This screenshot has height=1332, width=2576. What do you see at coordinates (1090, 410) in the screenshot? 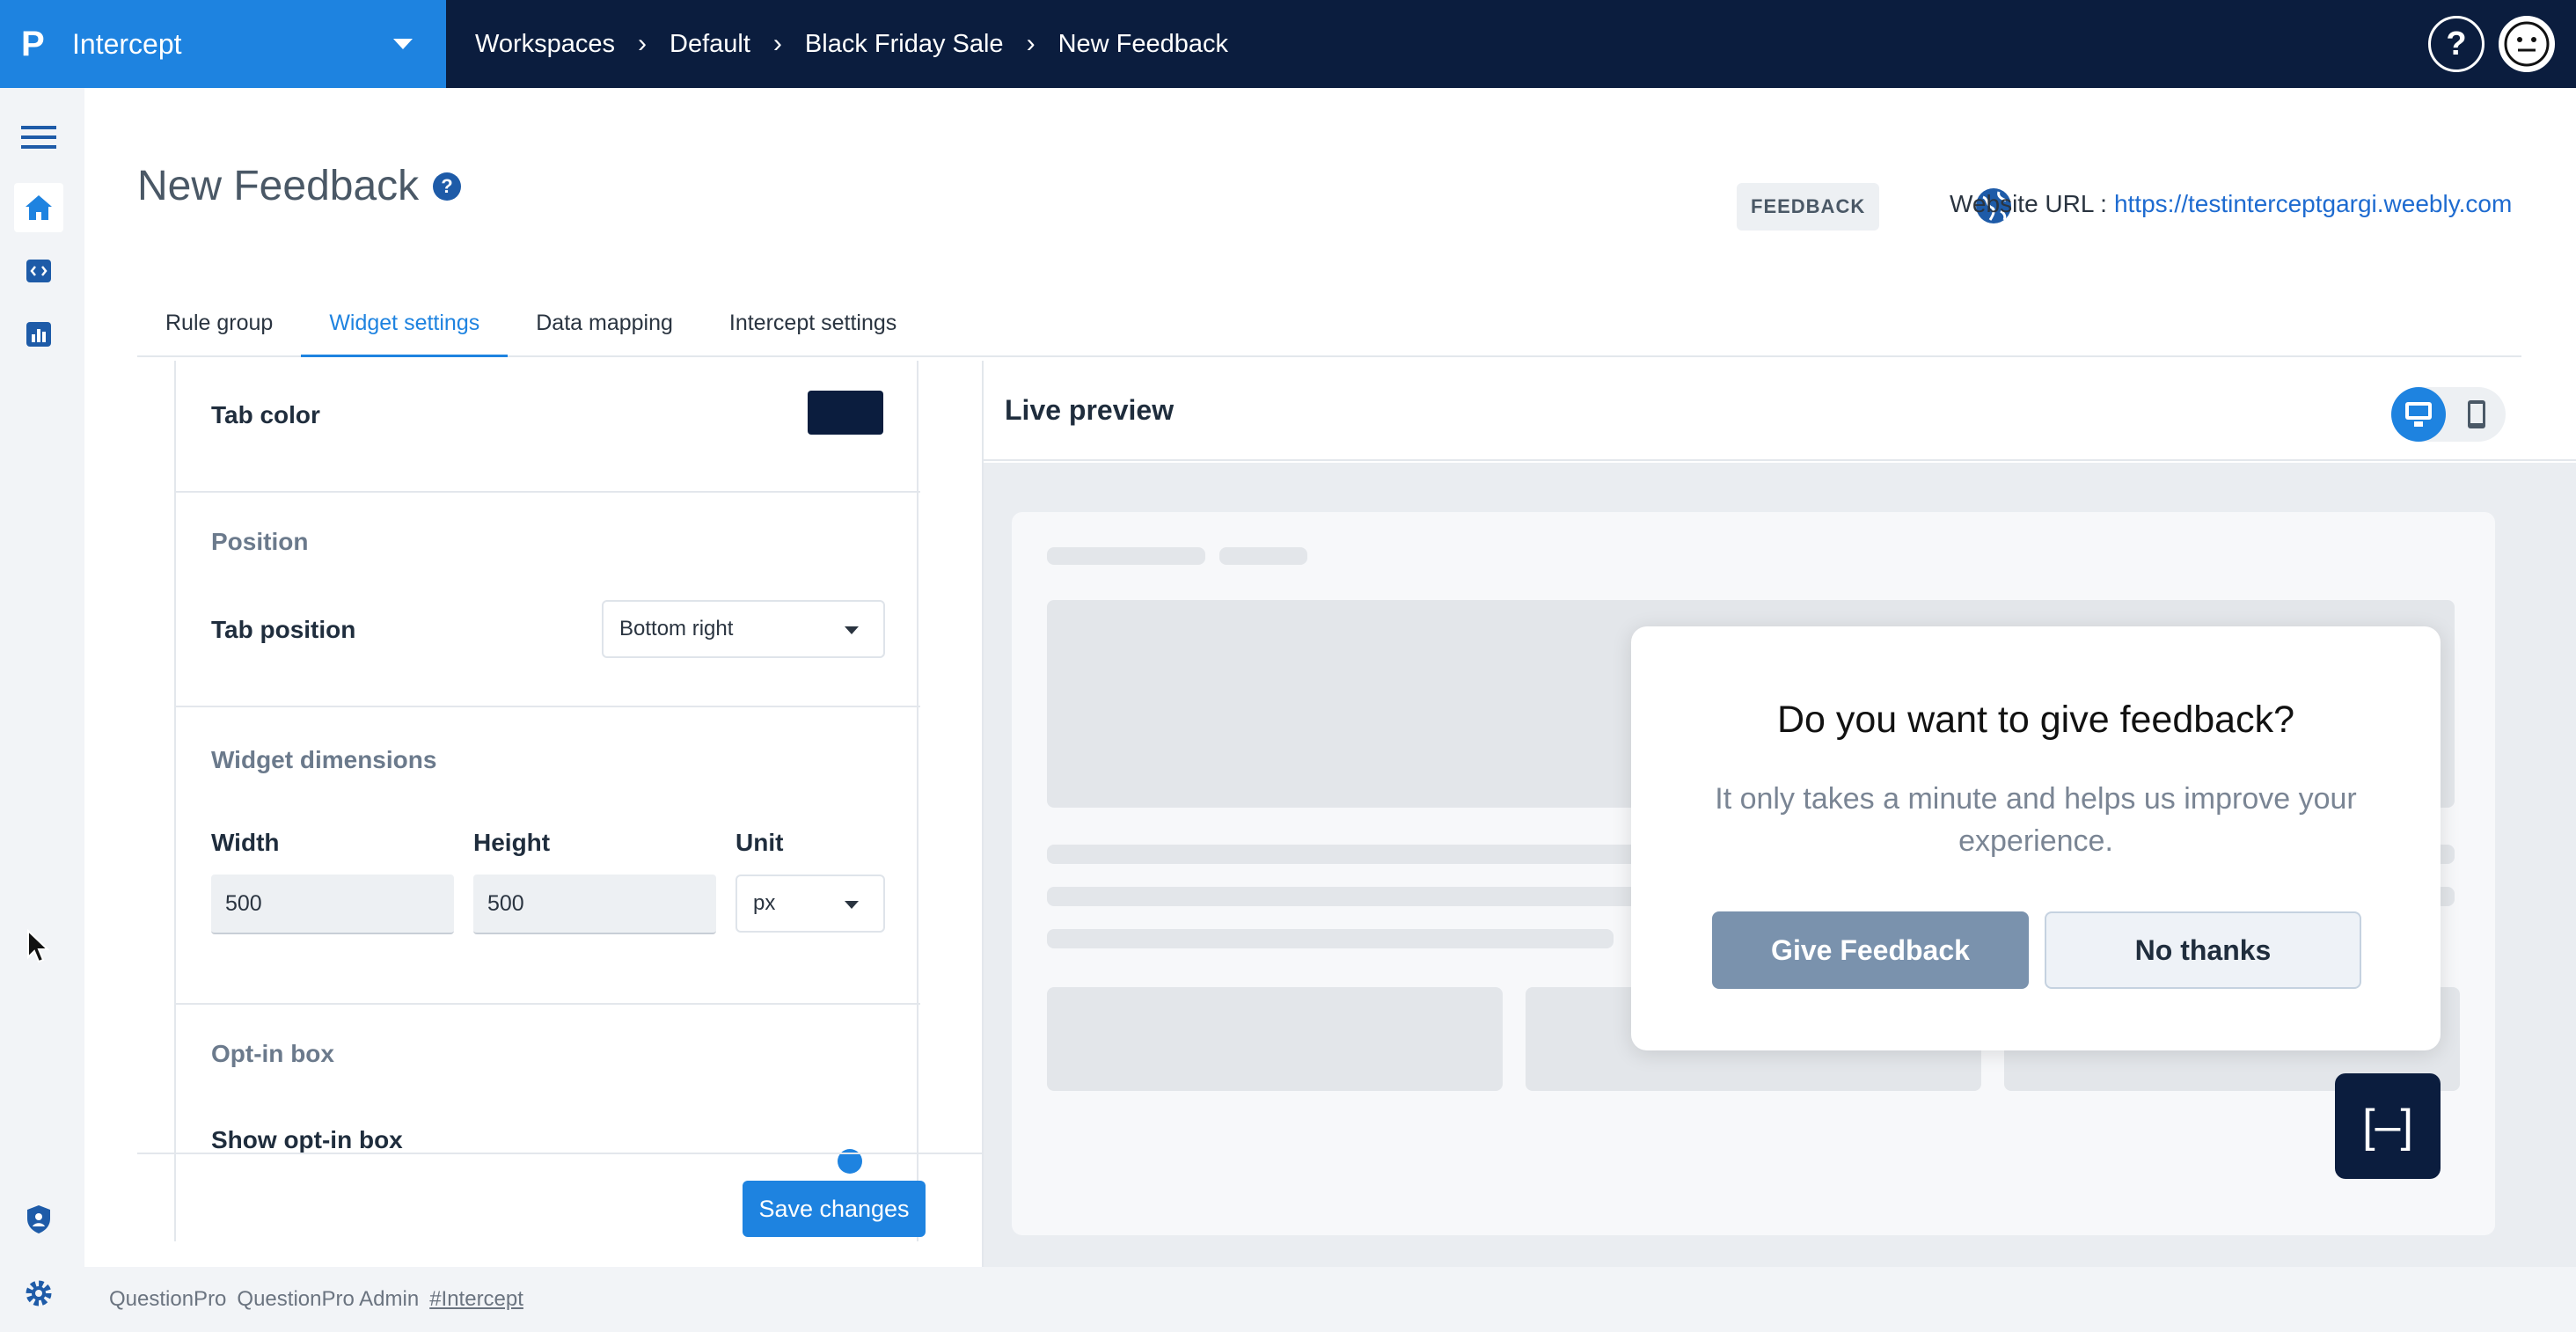
I see `preview-title: Live preview` at bounding box center [1090, 410].